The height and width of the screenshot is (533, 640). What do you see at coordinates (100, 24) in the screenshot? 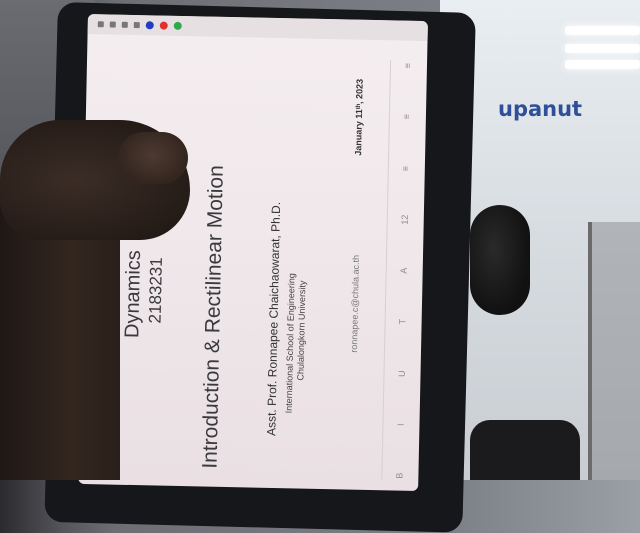
I see `pen-tool-icon` at bounding box center [100, 24].